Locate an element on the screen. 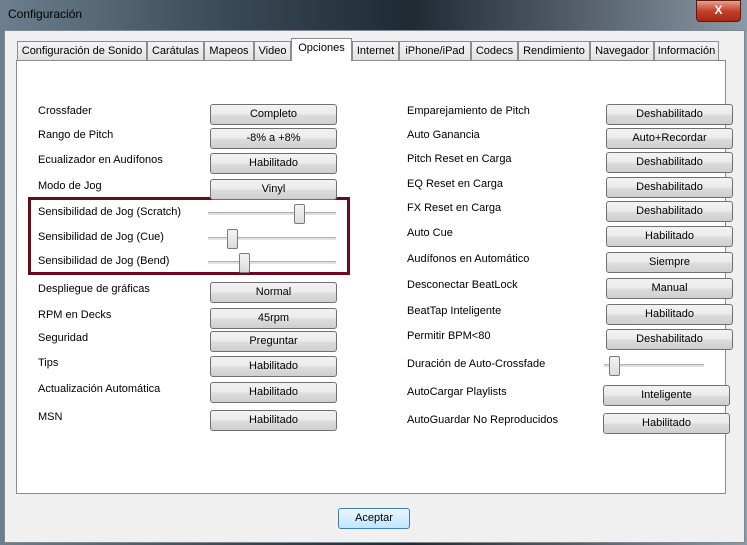 The height and width of the screenshot is (545, 747). setting-label: Audífonos en Automático is located at coordinates (468, 259).